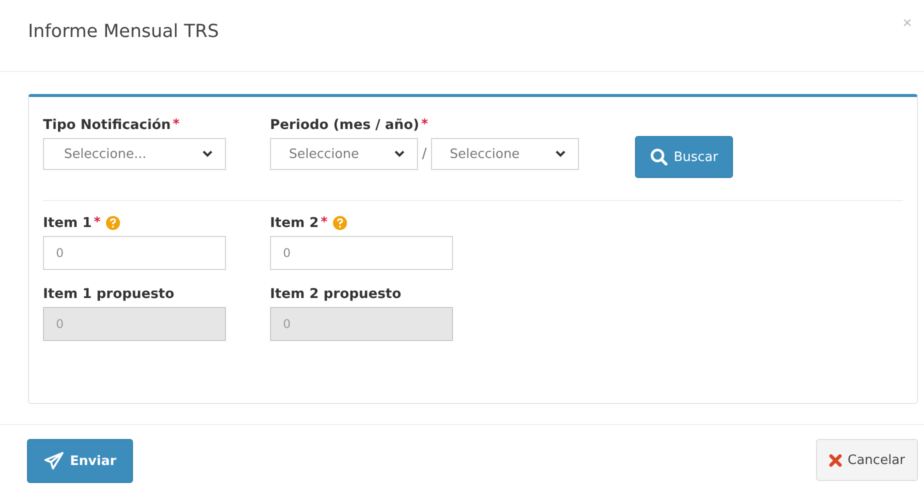 This screenshot has width=924, height=488. I want to click on window-title: Informe Mensual TRS, so click(123, 31).